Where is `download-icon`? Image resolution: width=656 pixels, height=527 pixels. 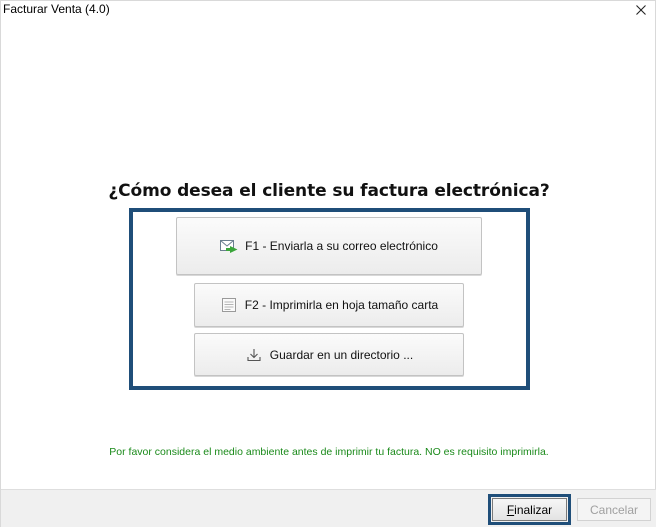
download-icon is located at coordinates (254, 355).